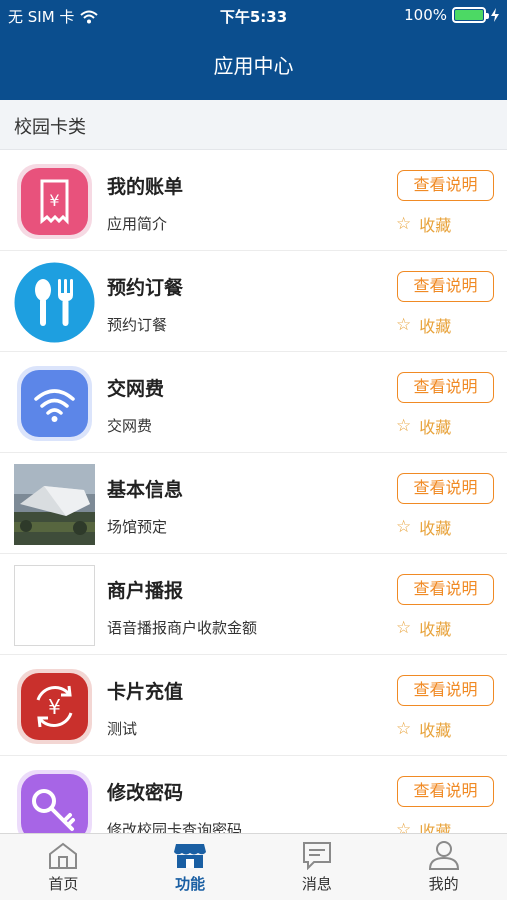  Describe the element at coordinates (253, 604) in the screenshot. I see `app-item-merchant-broadcast: 商户播报 语音播报商户收款金额 查看说明 ☆ 收藏` at that location.